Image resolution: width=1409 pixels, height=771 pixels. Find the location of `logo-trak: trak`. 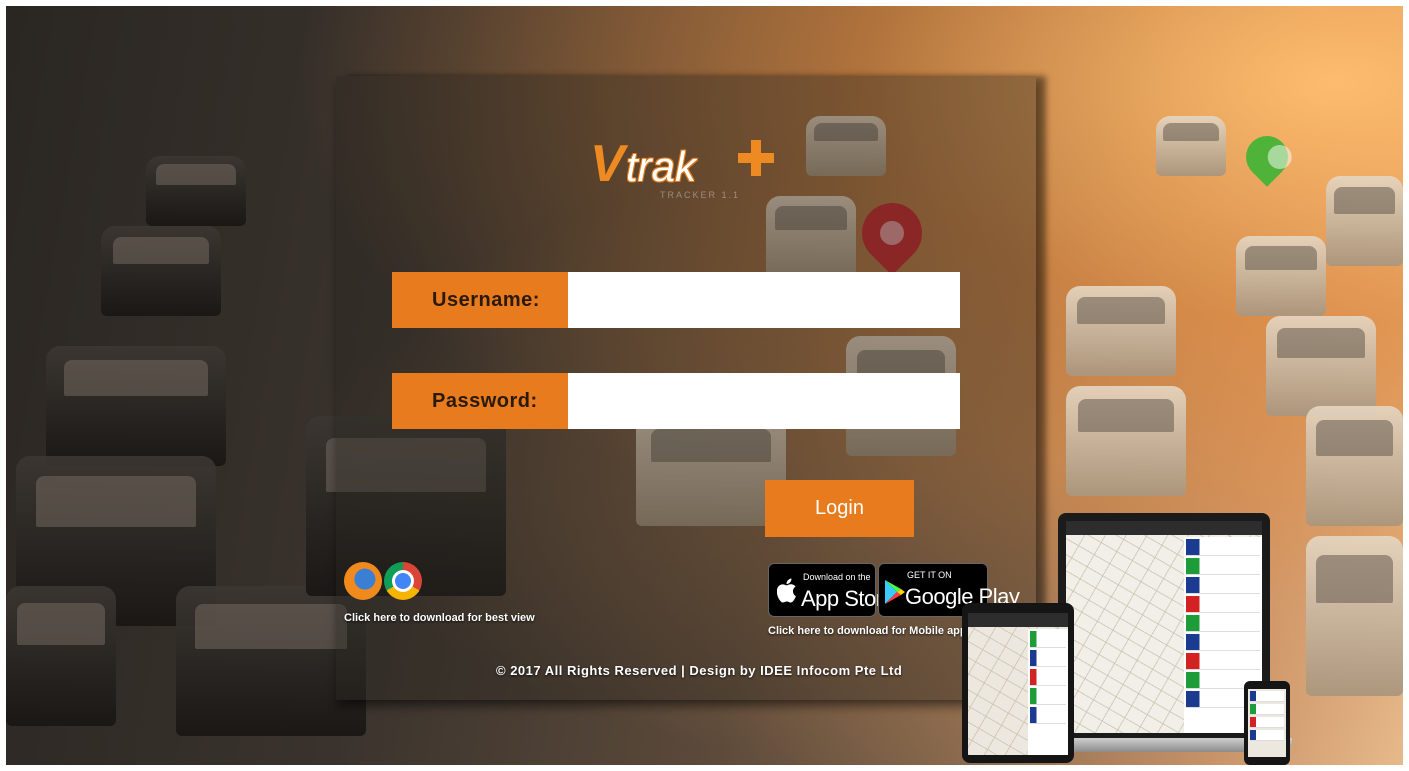

logo-trak: trak is located at coordinates (661, 166).